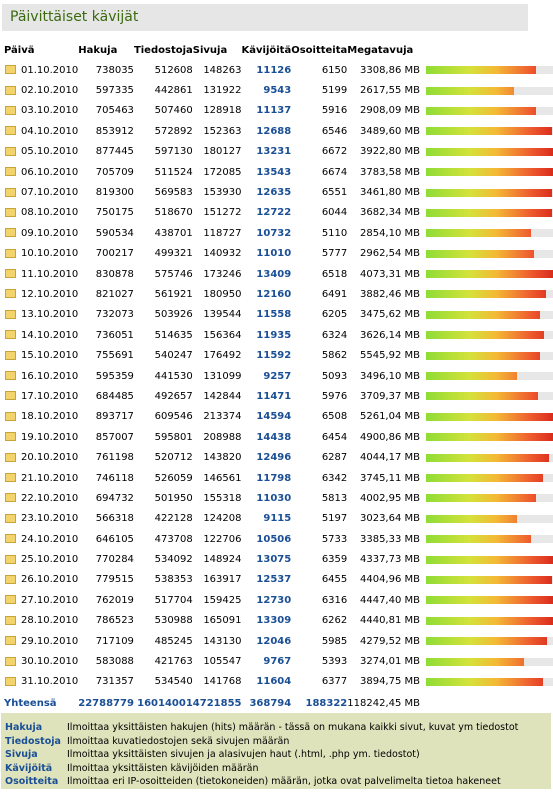 This screenshot has width=553, height=792. Describe the element at coordinates (390, 274) in the screenshot. I see `row-megatavuja: 4073,31 MB` at that location.